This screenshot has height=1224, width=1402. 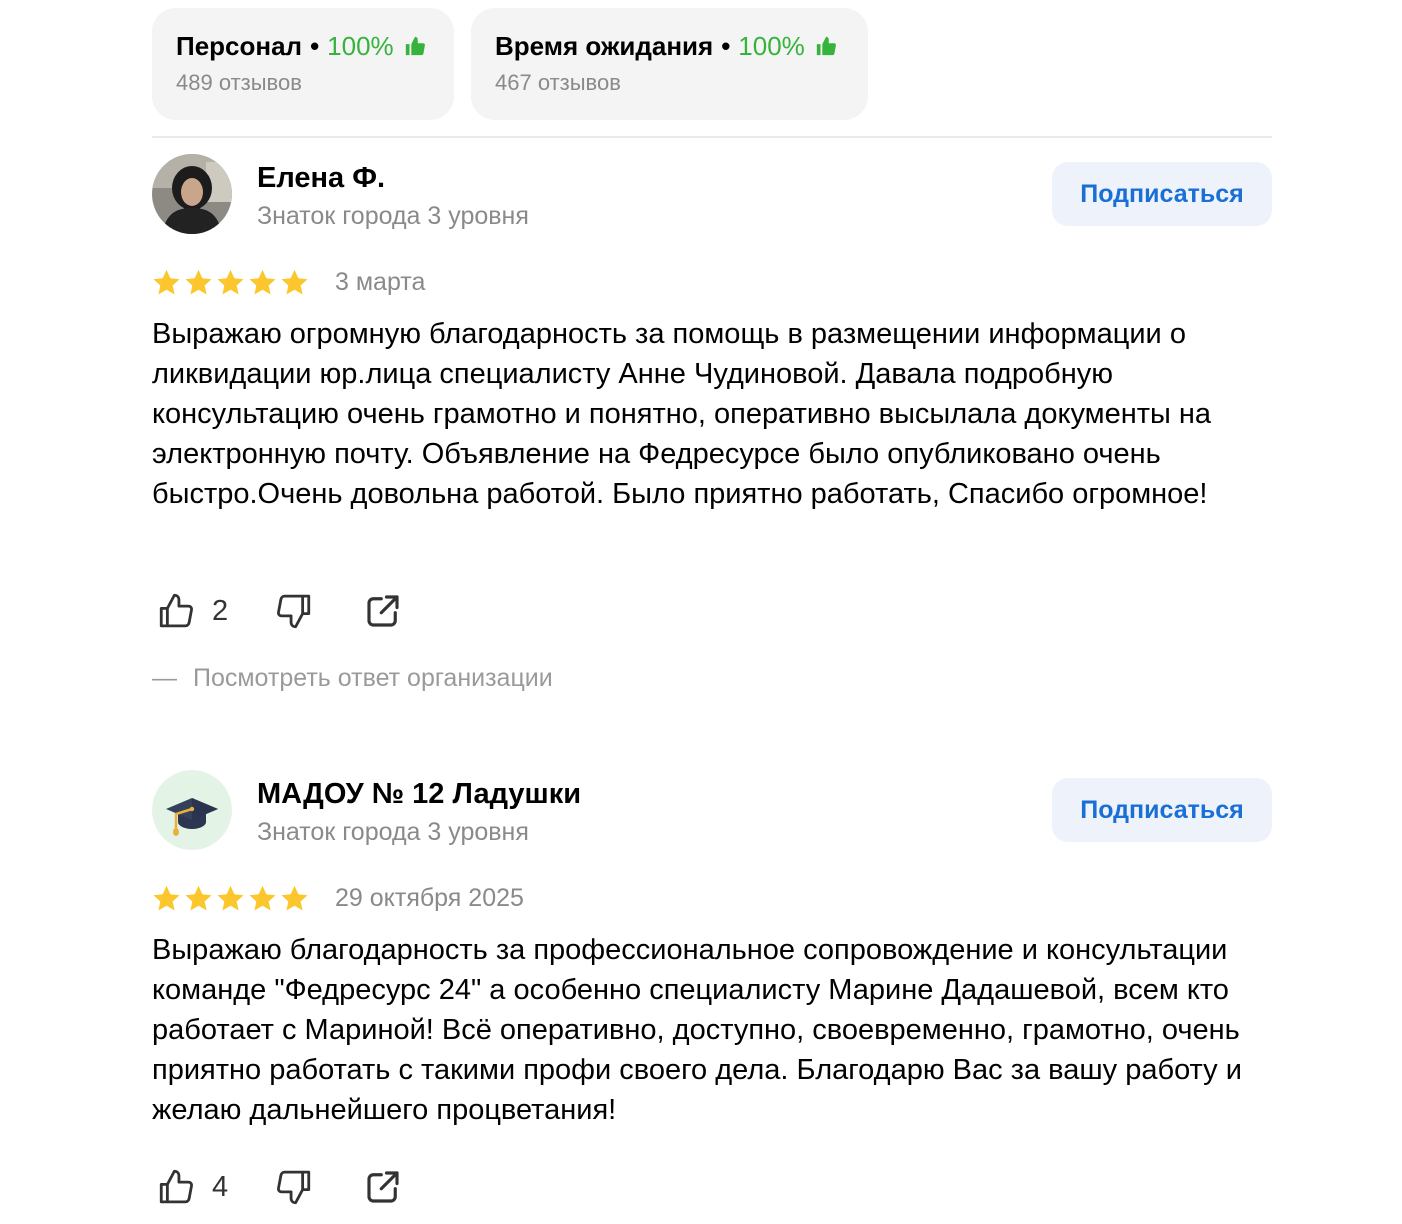 I want to click on aspect-title: Время ожидания, so click(x=604, y=46).